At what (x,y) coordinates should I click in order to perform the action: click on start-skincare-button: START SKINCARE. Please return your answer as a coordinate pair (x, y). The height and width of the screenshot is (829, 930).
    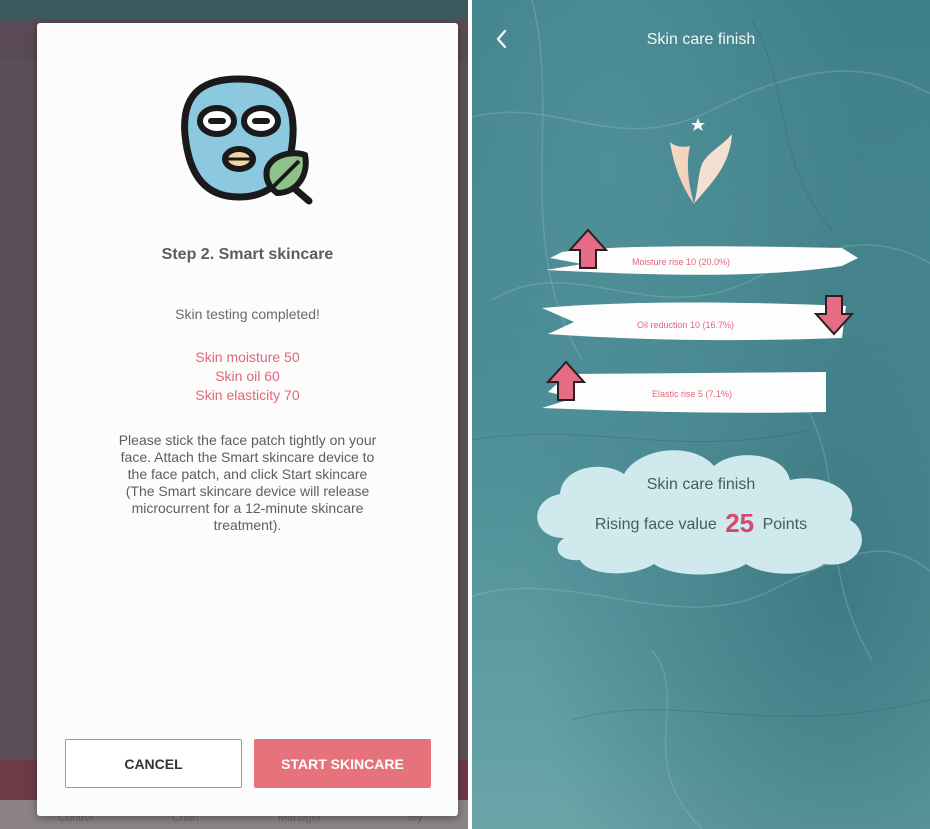
    Looking at the image, I should click on (342, 763).